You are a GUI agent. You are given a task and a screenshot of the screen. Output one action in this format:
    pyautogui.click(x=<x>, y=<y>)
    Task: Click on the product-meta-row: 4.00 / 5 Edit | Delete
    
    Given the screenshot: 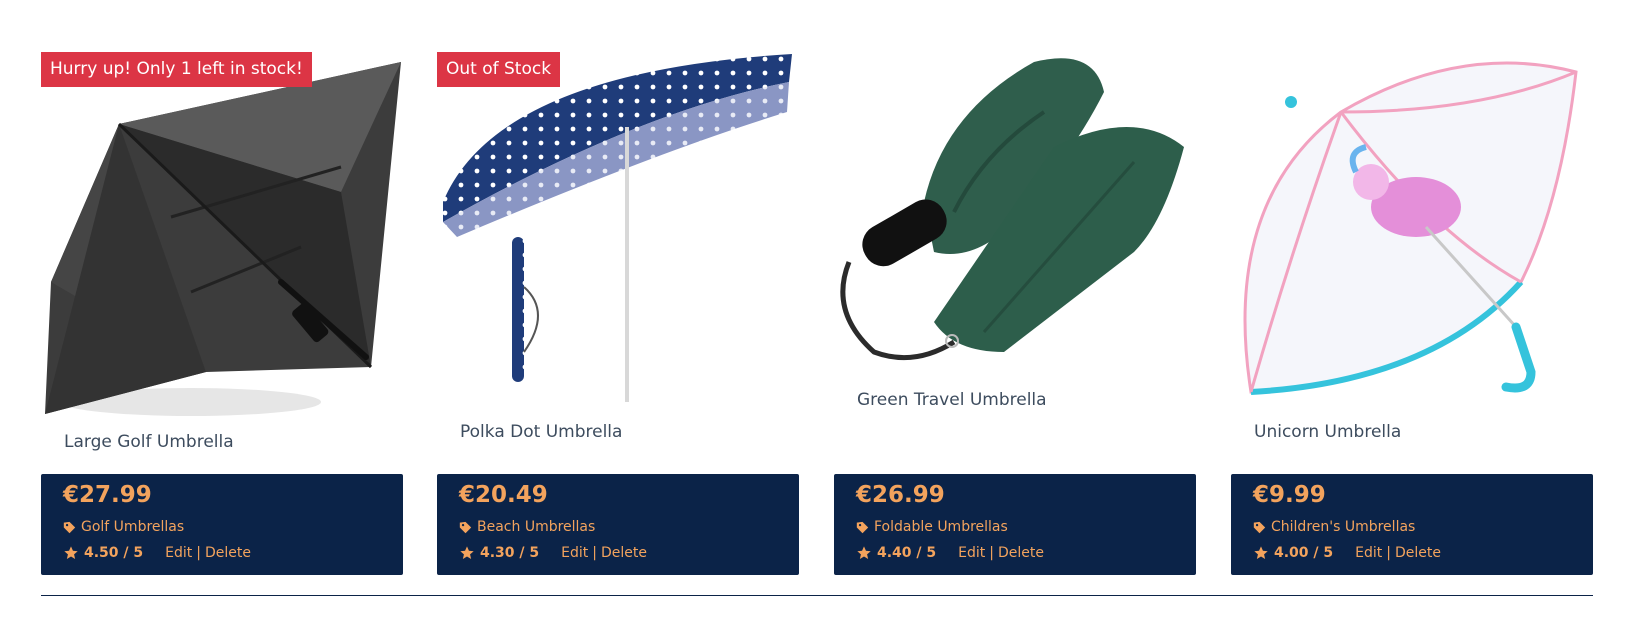 What is the action you would take?
    pyautogui.click(x=1423, y=553)
    